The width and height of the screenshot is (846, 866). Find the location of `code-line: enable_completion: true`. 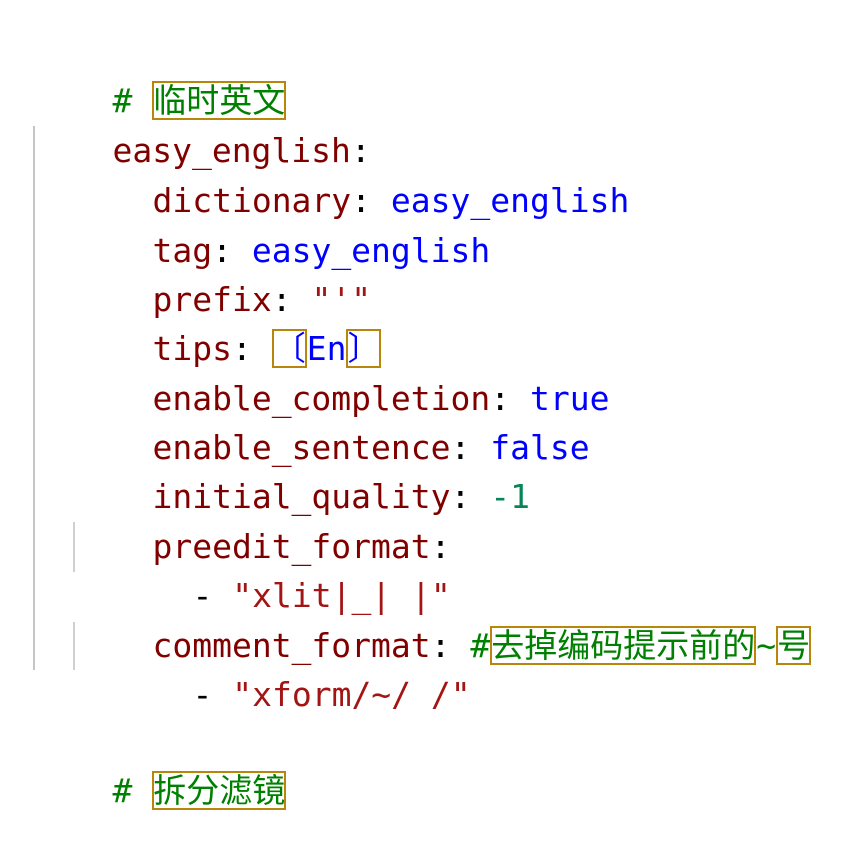

code-line: enable_completion: true is located at coordinates (459, 371).